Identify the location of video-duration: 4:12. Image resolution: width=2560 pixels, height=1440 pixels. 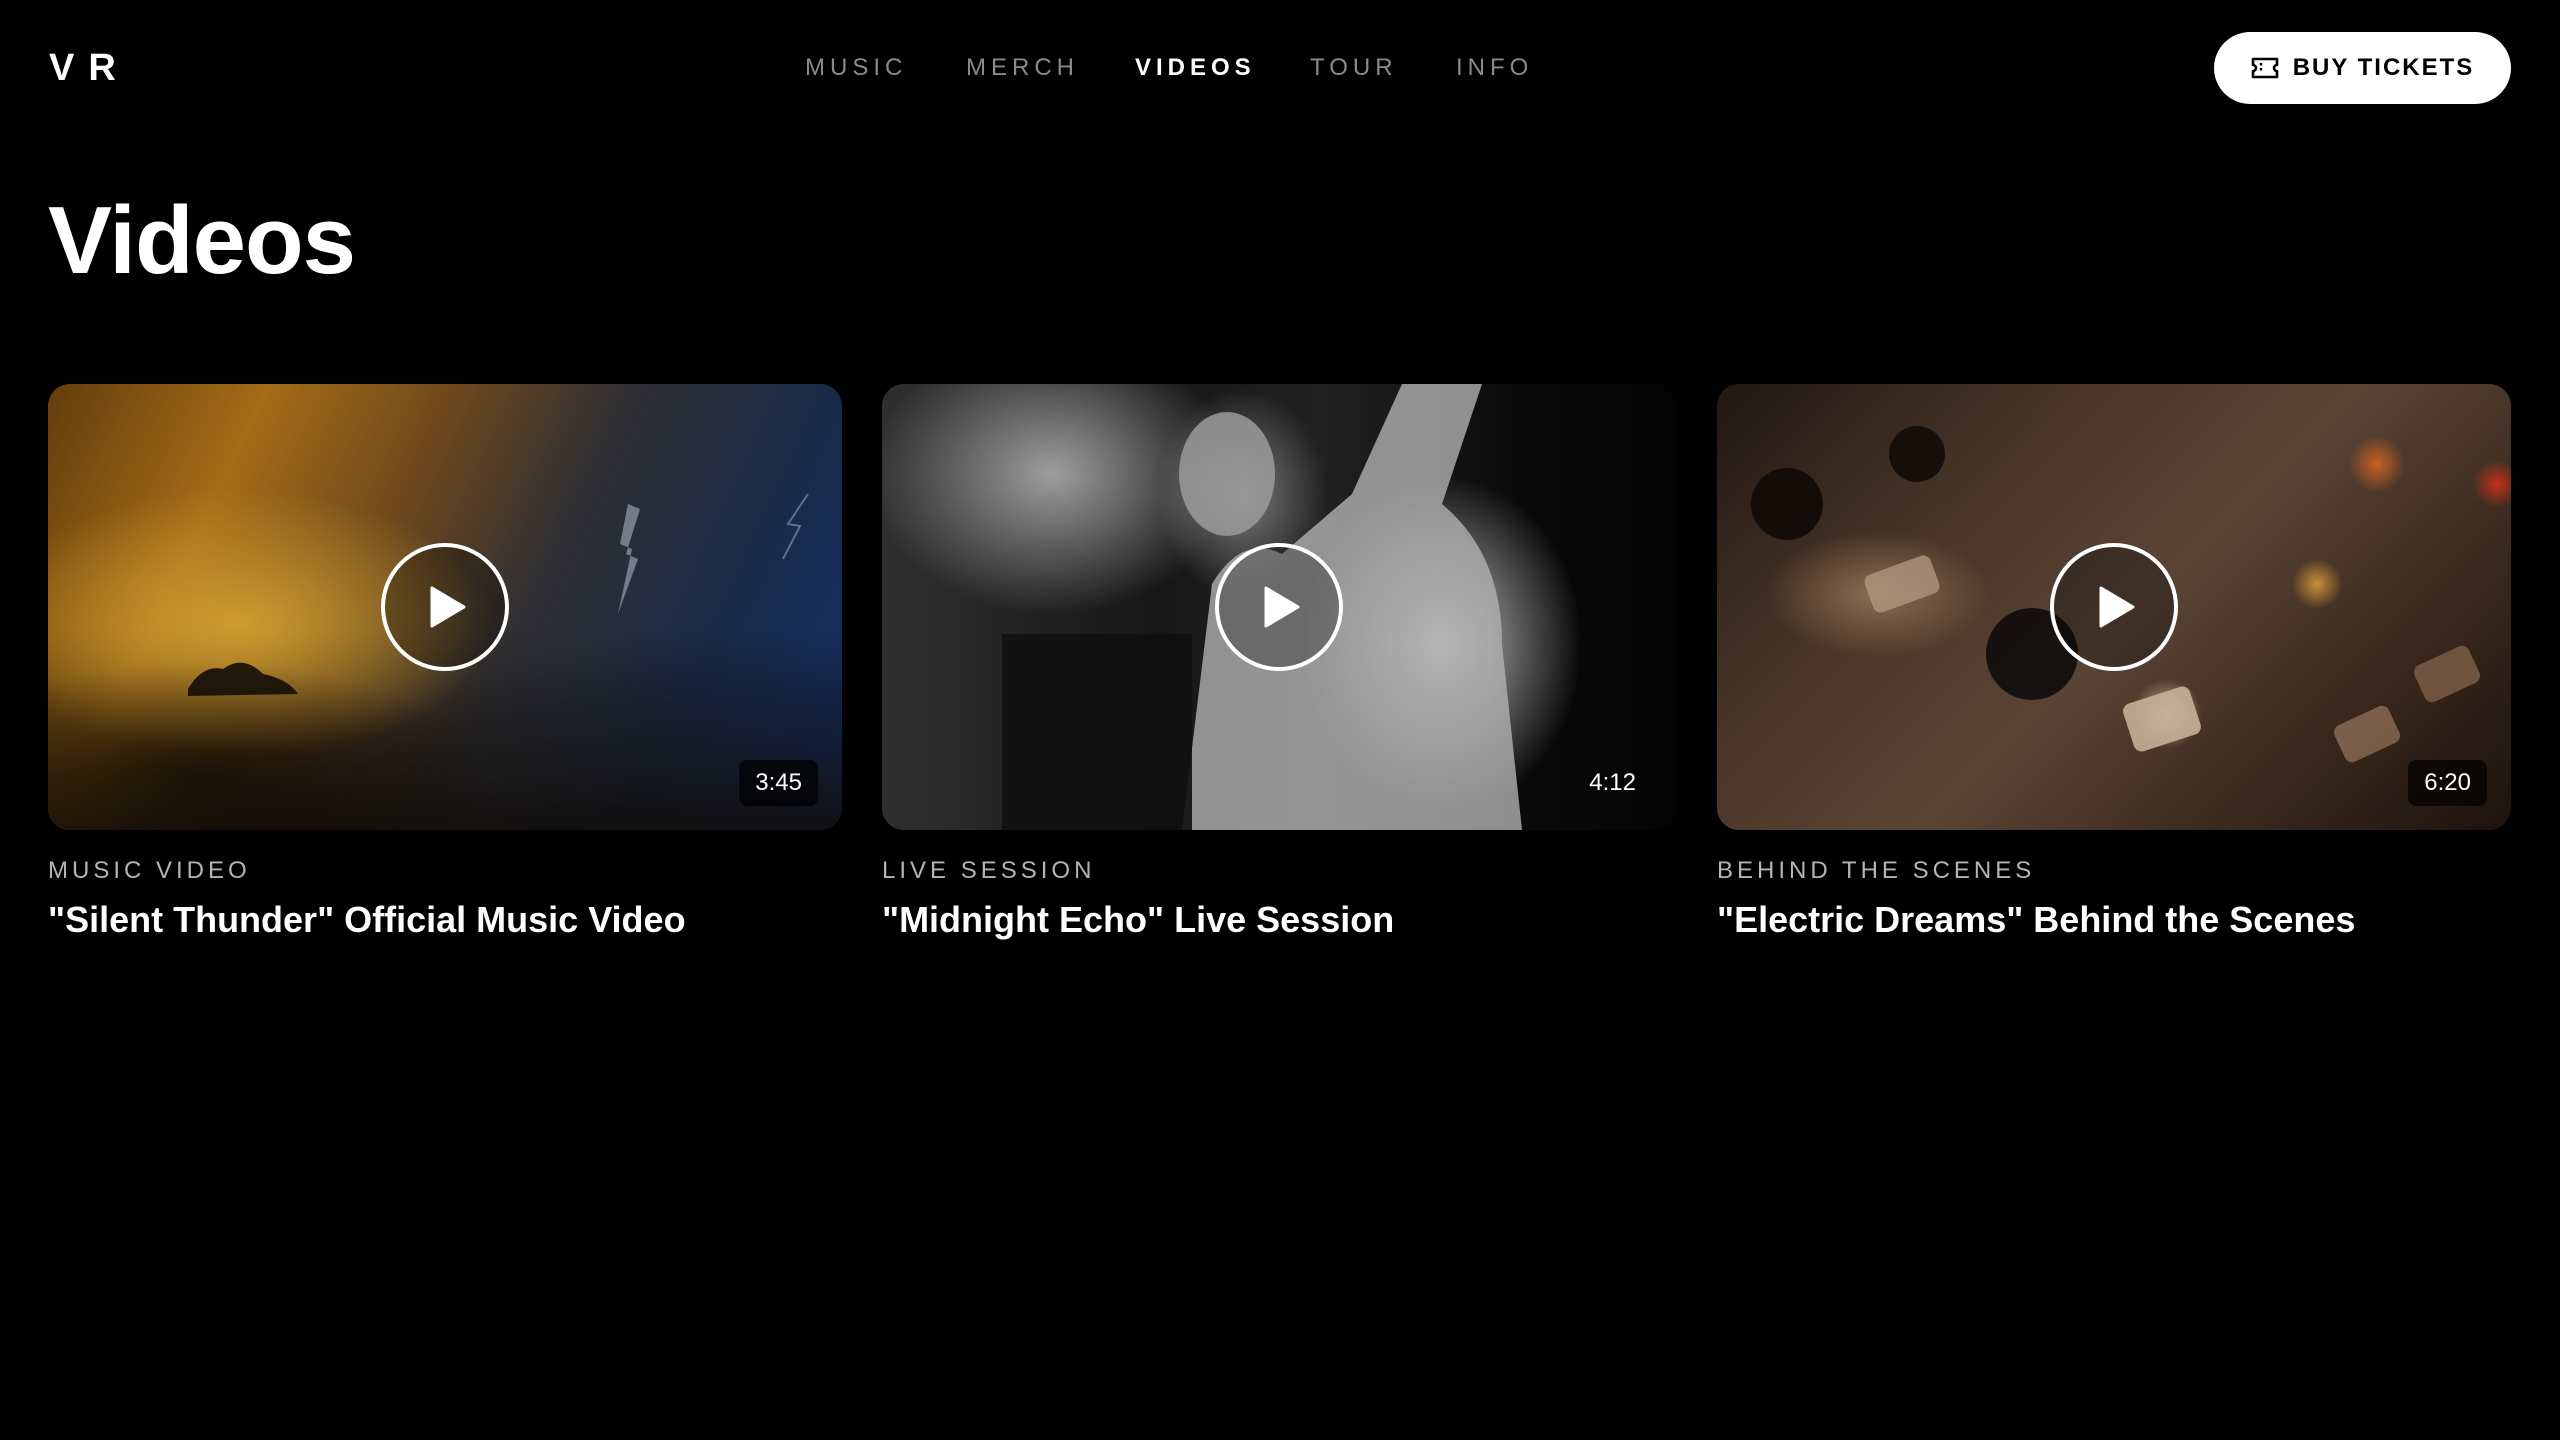
(1612, 782).